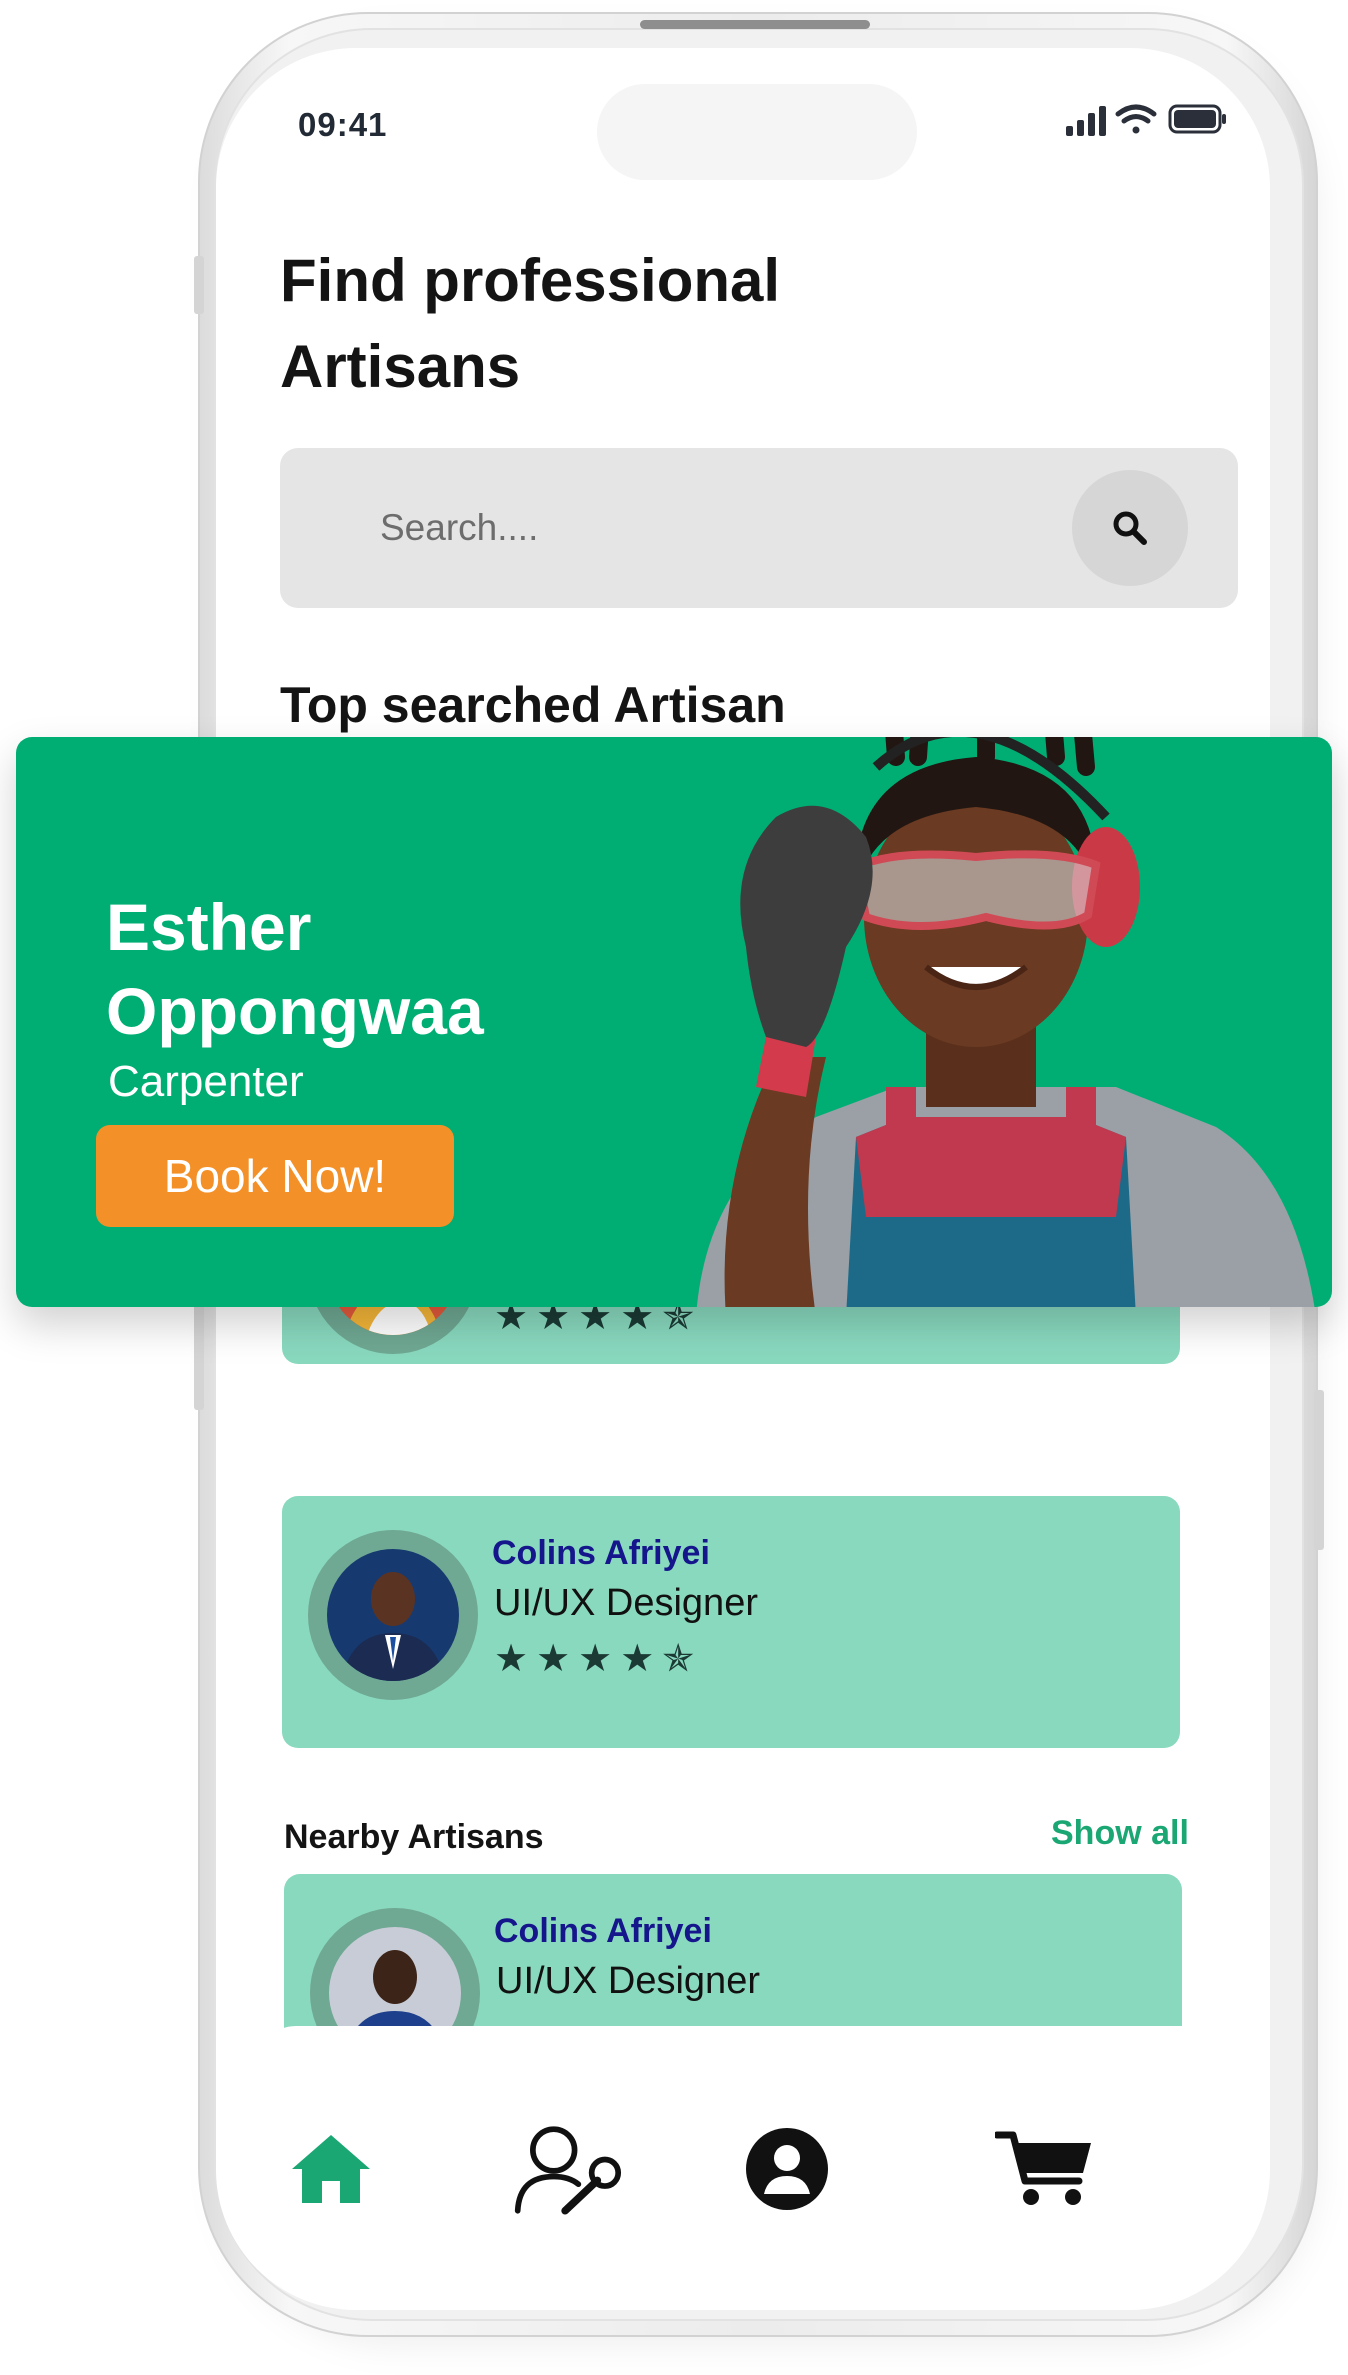  I want to click on bottom-nav, so click(743, 2156).